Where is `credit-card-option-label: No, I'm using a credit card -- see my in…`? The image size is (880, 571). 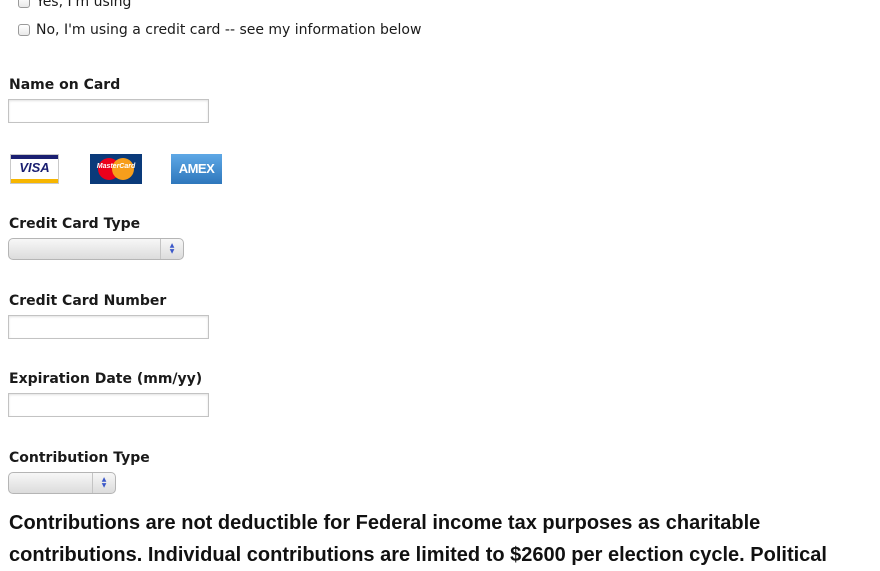 credit-card-option-label: No, I'm using a credit card -- see my in… is located at coordinates (229, 30).